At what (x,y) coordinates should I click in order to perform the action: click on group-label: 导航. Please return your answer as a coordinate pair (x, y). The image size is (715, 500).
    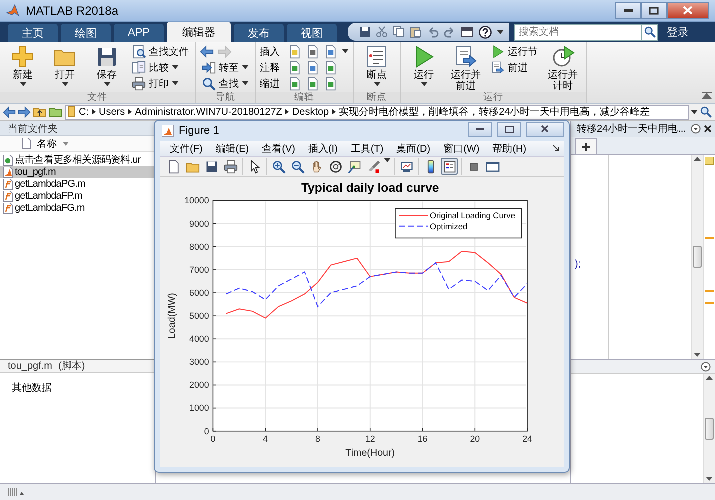
    Looking at the image, I should click on (225, 97).